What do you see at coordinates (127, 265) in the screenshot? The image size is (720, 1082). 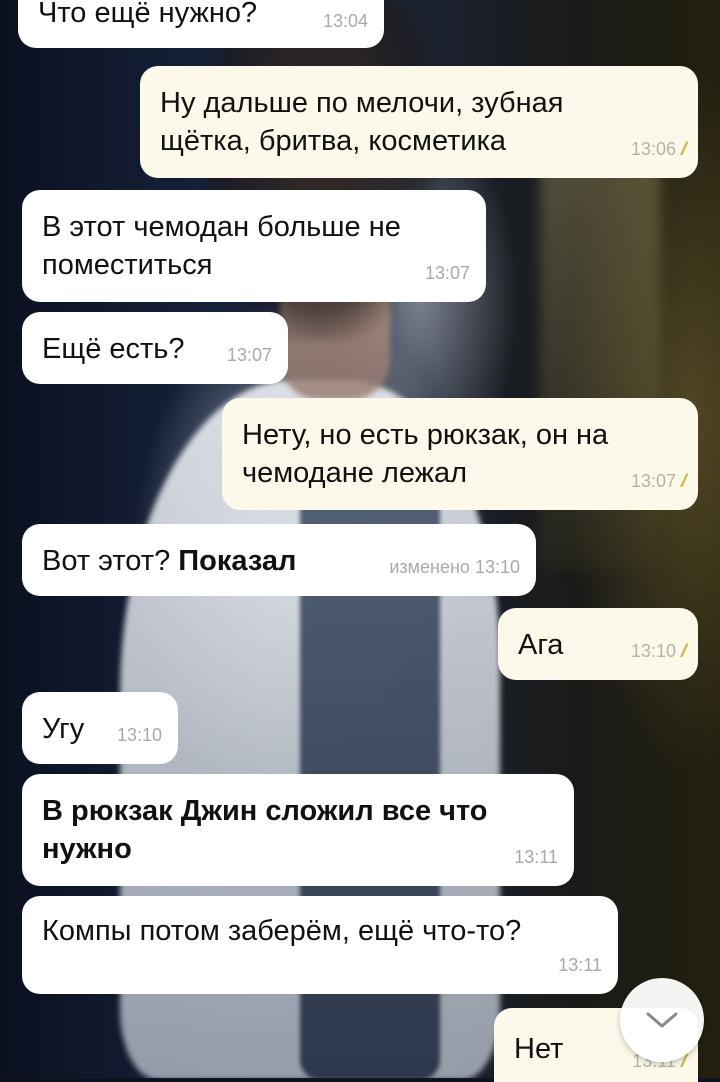 I see `message-text-line: поместиться` at bounding box center [127, 265].